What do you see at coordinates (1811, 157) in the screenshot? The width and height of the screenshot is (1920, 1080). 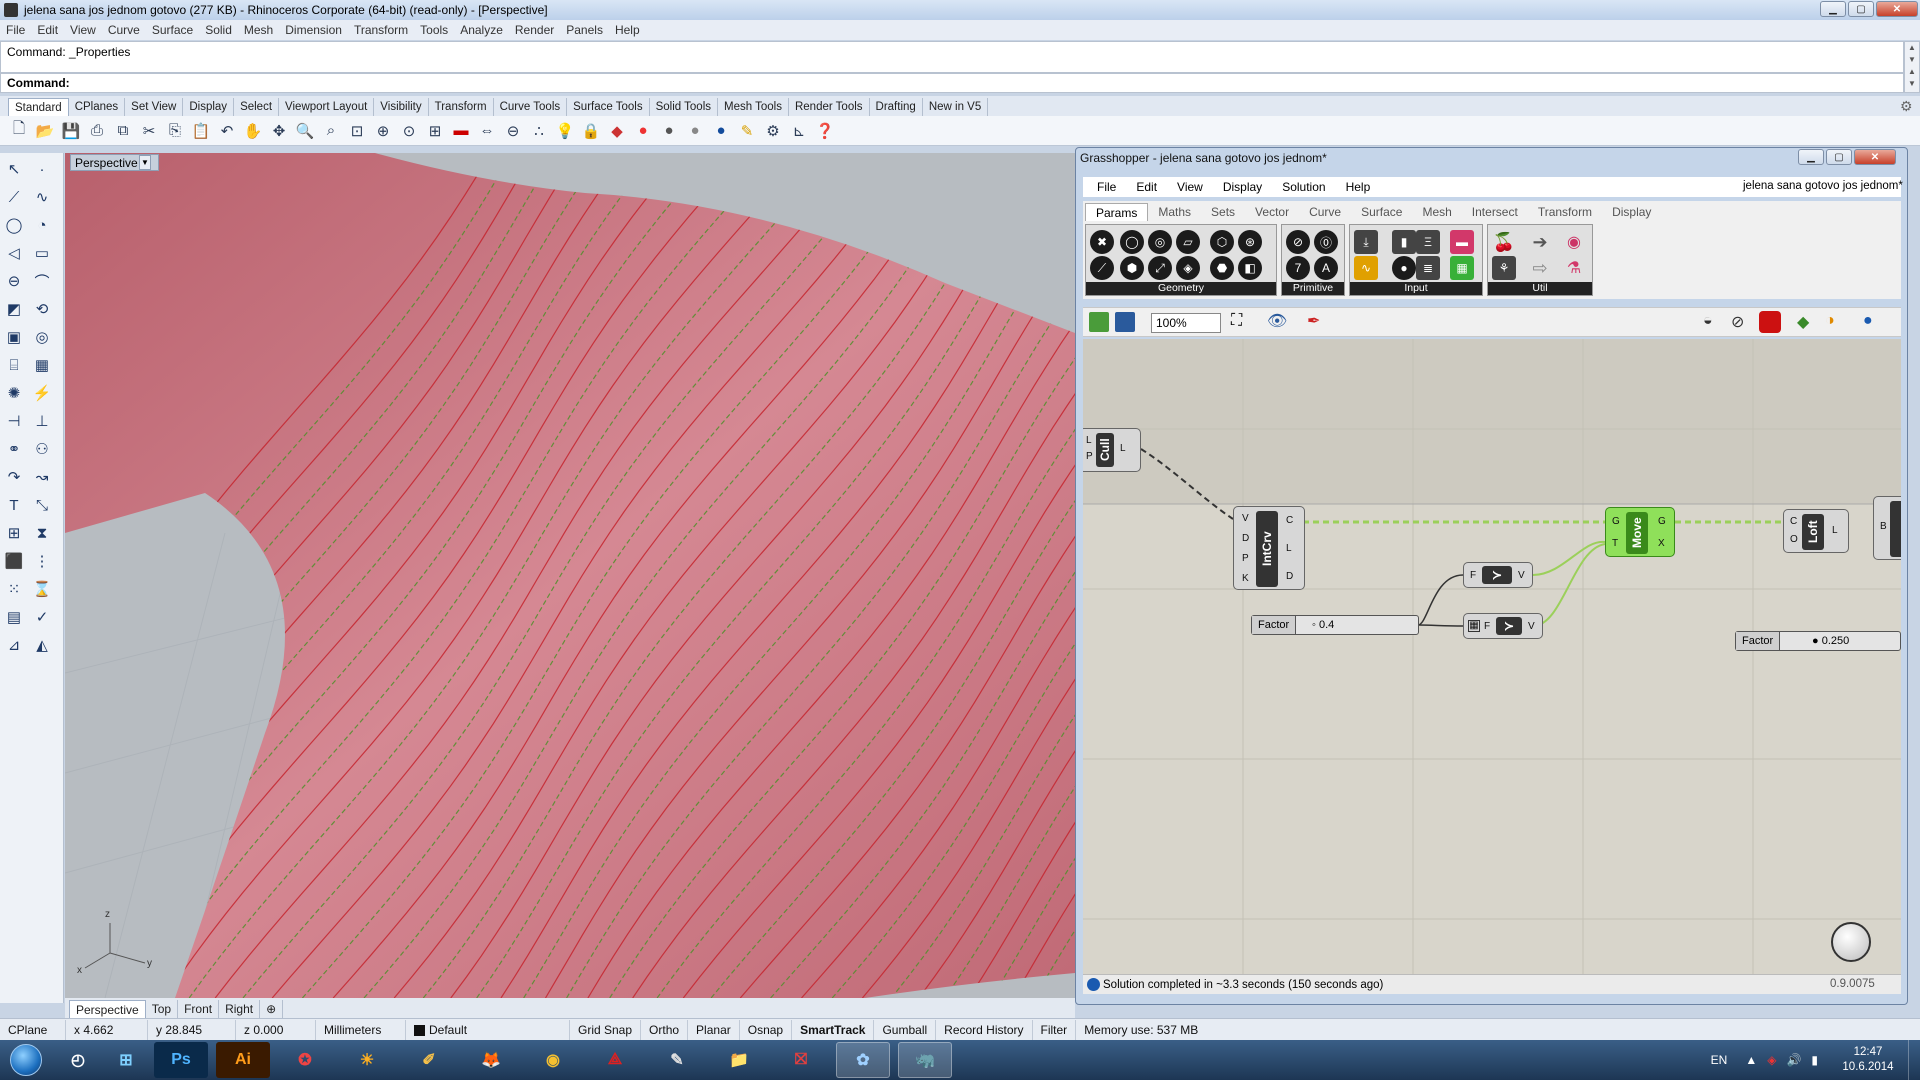 I see `gh-minimize-button: ▁` at bounding box center [1811, 157].